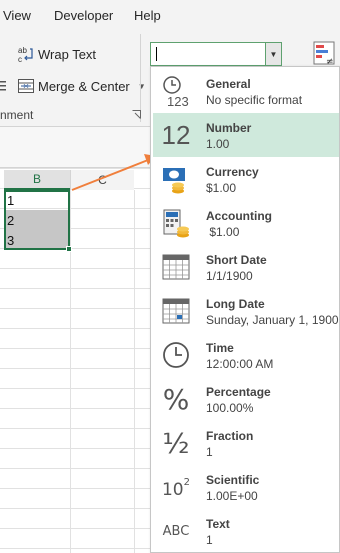 Image resolution: width=340 pixels, height=553 pixels. What do you see at coordinates (176, 311) in the screenshot?
I see `long-date-calendar-icon` at bounding box center [176, 311].